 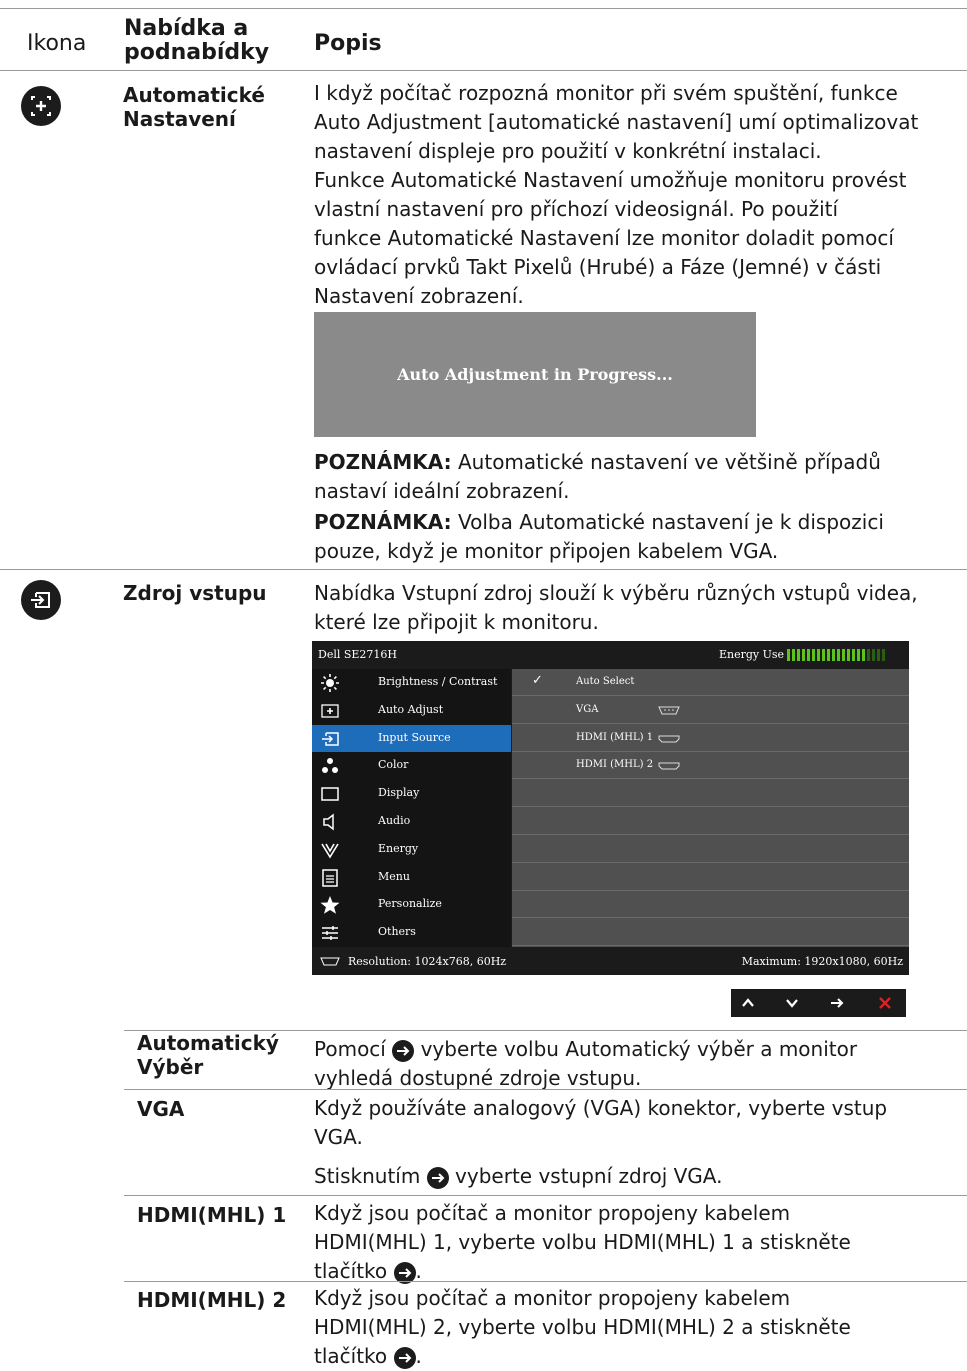 What do you see at coordinates (585, 1176) in the screenshot?
I see `description-text: vyberte vstupní zdroj VGA.` at bounding box center [585, 1176].